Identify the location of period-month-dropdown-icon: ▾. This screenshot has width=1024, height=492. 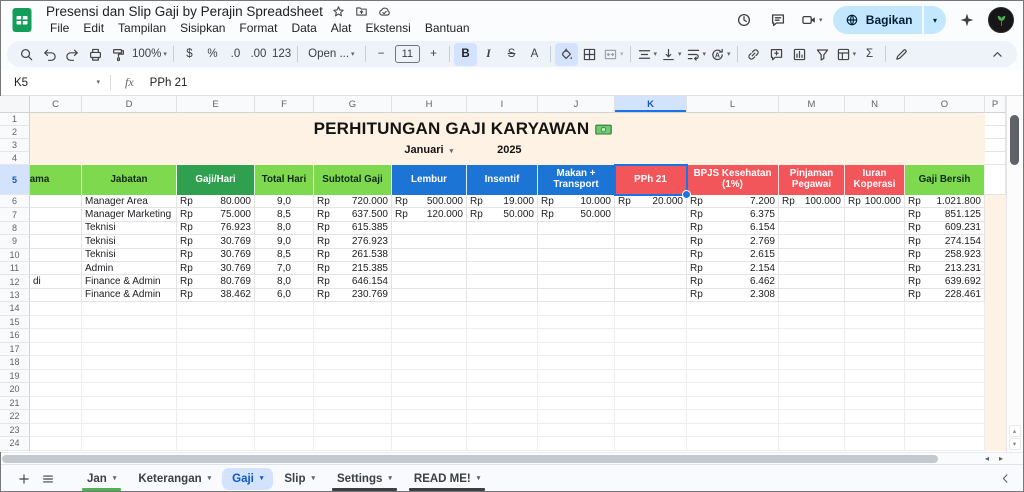
(452, 151).